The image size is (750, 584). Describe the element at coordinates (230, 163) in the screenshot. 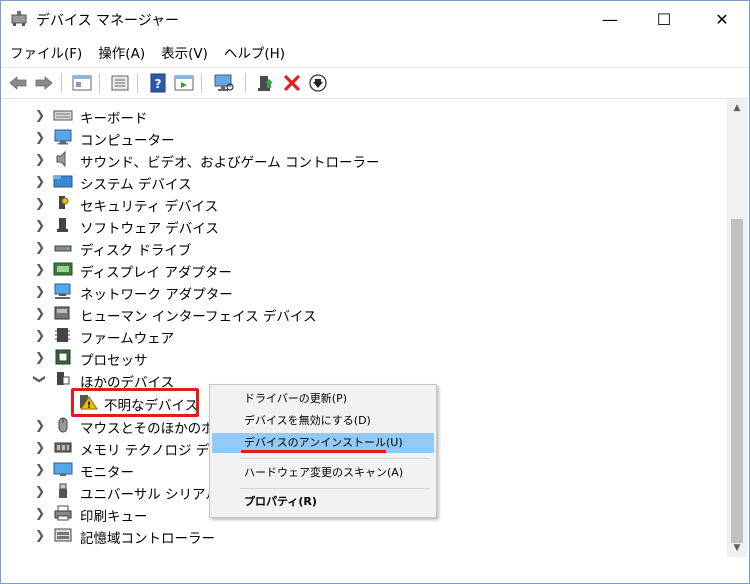

I see `tree-item-label: サウンド、ビデオ、およびゲーム コントローラー` at that location.